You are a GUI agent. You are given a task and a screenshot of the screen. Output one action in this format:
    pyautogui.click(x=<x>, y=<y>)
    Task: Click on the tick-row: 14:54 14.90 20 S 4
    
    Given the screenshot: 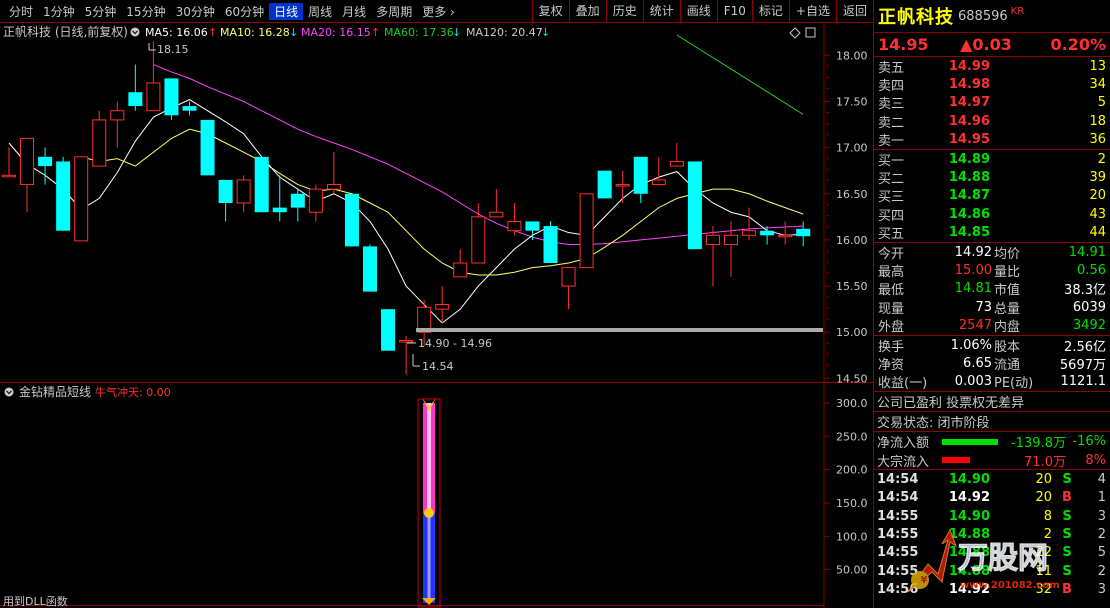 What is the action you would take?
    pyautogui.click(x=992, y=479)
    